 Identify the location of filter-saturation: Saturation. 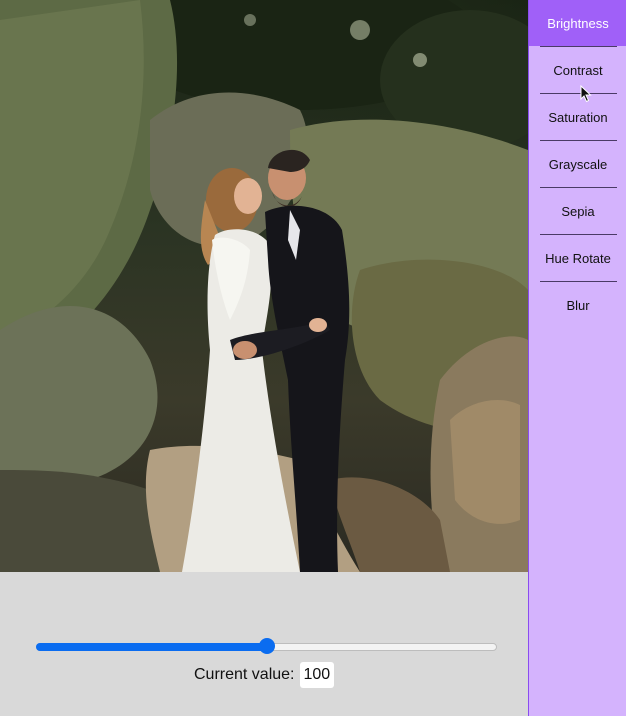
(577, 117).